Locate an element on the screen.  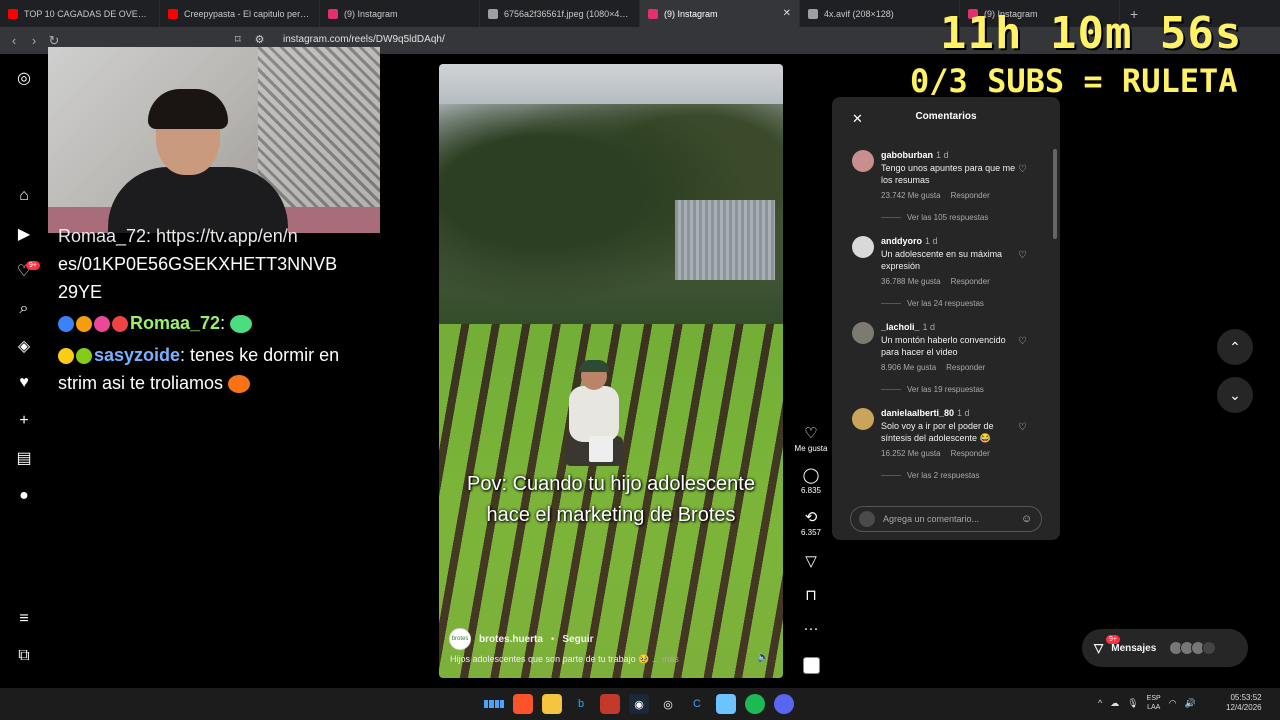
comment-button: ◯ 6.835 is located at coordinates (811, 480).